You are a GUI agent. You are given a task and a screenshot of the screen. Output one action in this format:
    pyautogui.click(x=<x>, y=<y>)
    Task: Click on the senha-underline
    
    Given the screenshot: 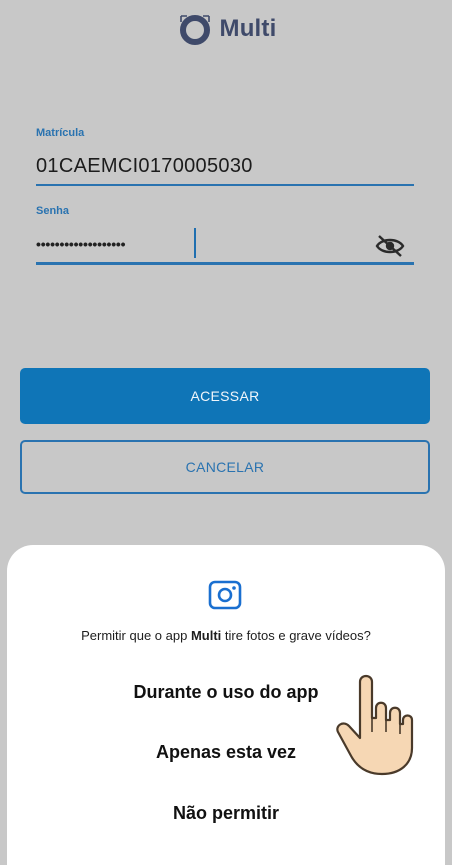 What is the action you would take?
    pyautogui.click(x=225, y=263)
    